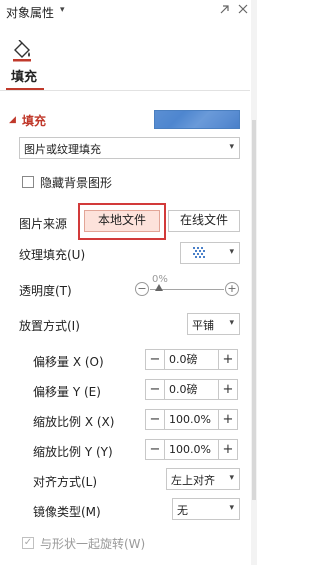  I want to click on fill-bucket-icon, so click(22, 50).